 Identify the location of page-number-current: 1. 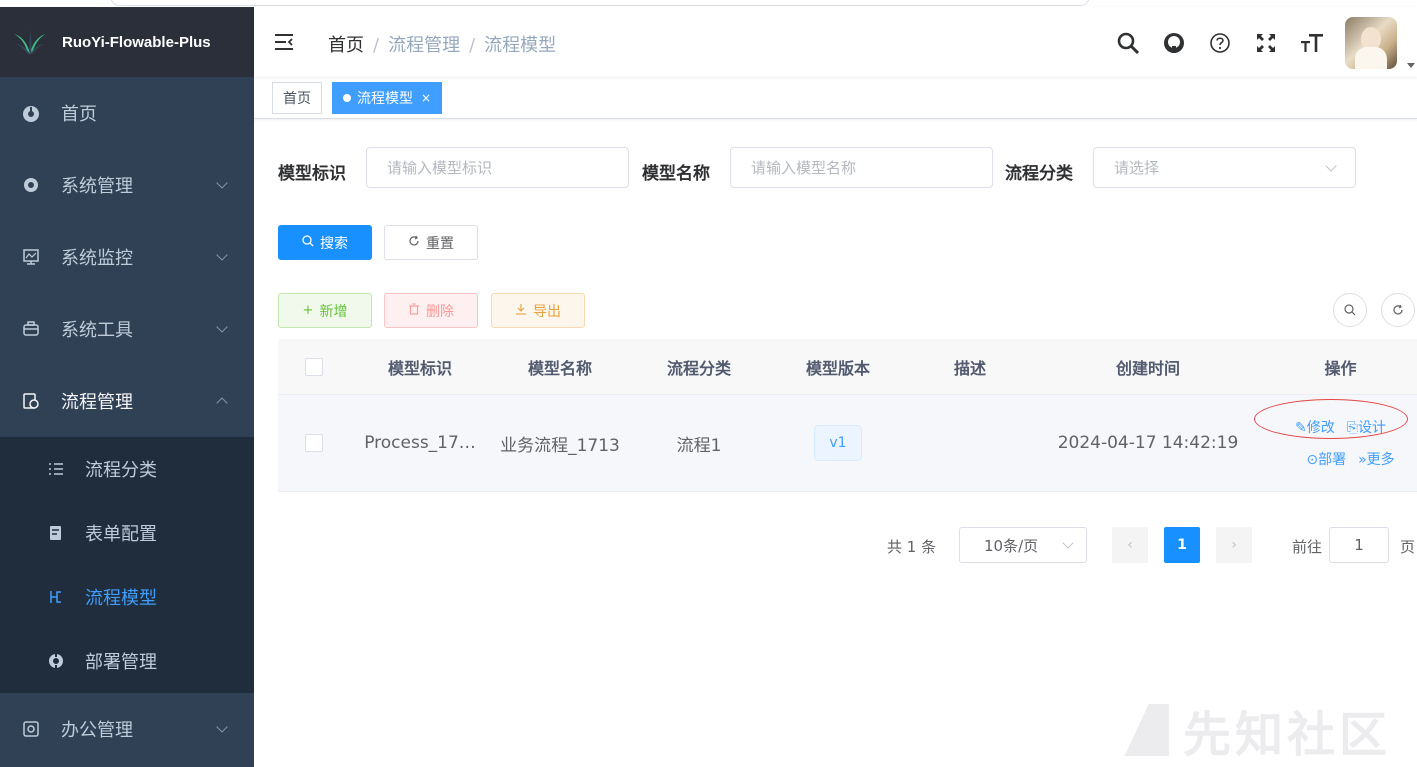
(1182, 545).